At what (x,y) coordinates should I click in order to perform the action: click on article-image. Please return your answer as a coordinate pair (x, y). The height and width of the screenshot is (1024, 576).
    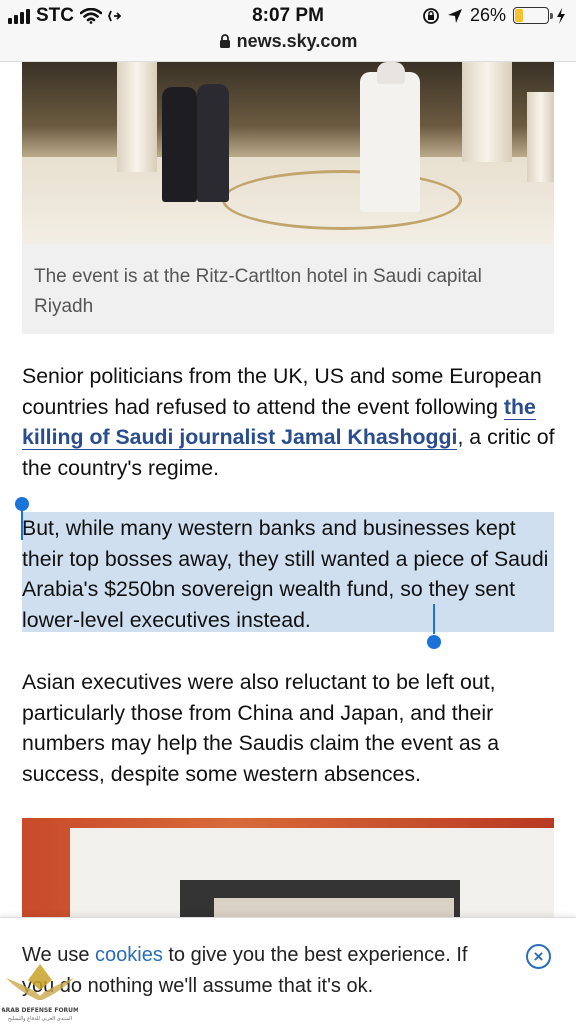
    Looking at the image, I should click on (288, 868).